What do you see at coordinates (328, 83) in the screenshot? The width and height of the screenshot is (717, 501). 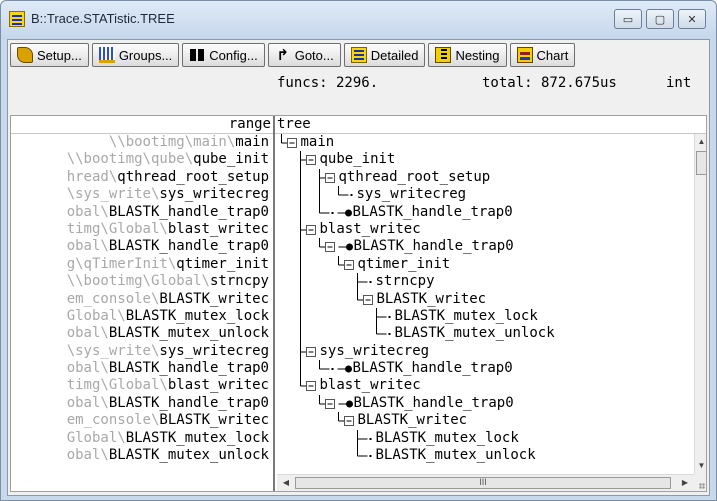 I see `funcs-count: funcs: 2296.` at bounding box center [328, 83].